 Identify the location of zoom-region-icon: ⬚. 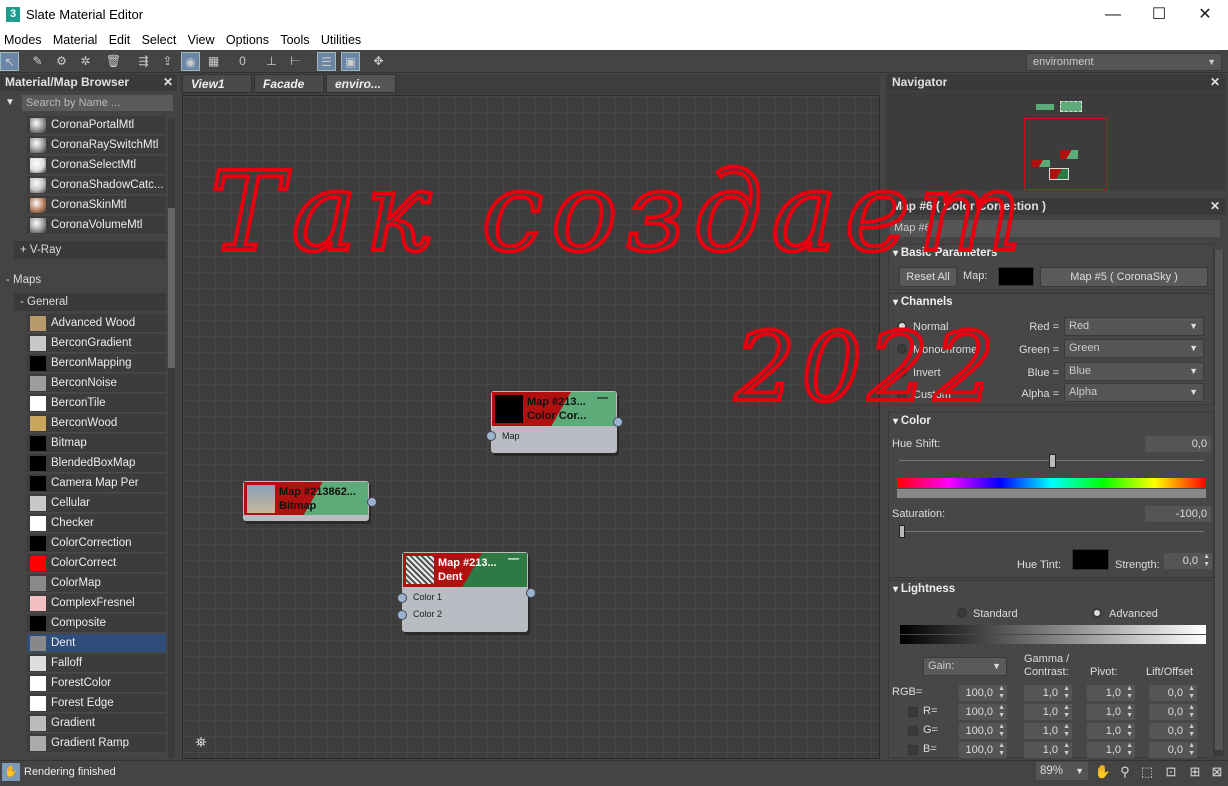
(1147, 772).